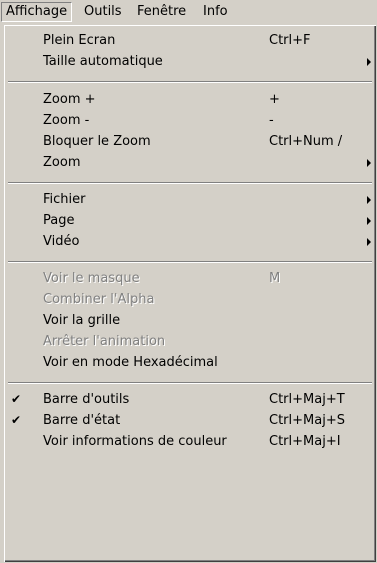  What do you see at coordinates (190, 320) in the screenshot?
I see `menu-item-voir-grille: Voir la grille` at bounding box center [190, 320].